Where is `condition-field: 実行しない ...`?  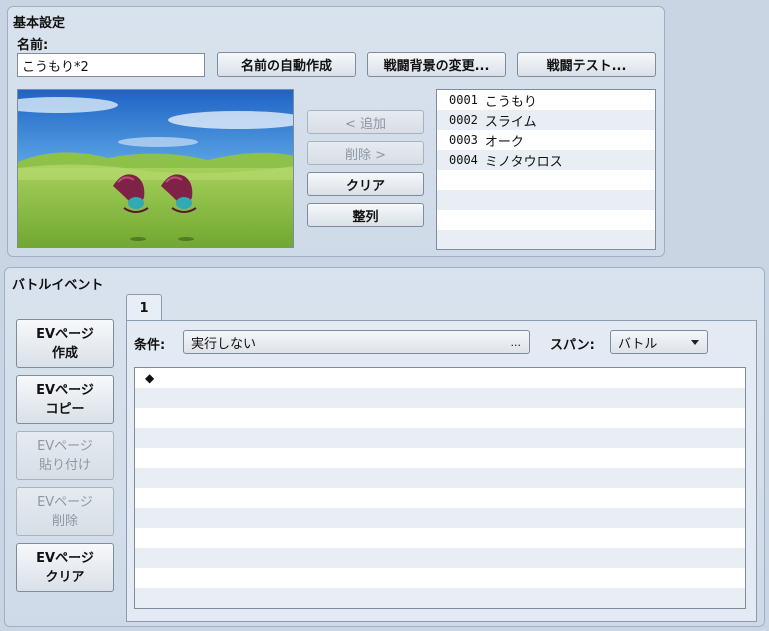 condition-field: 実行しない ... is located at coordinates (356, 342).